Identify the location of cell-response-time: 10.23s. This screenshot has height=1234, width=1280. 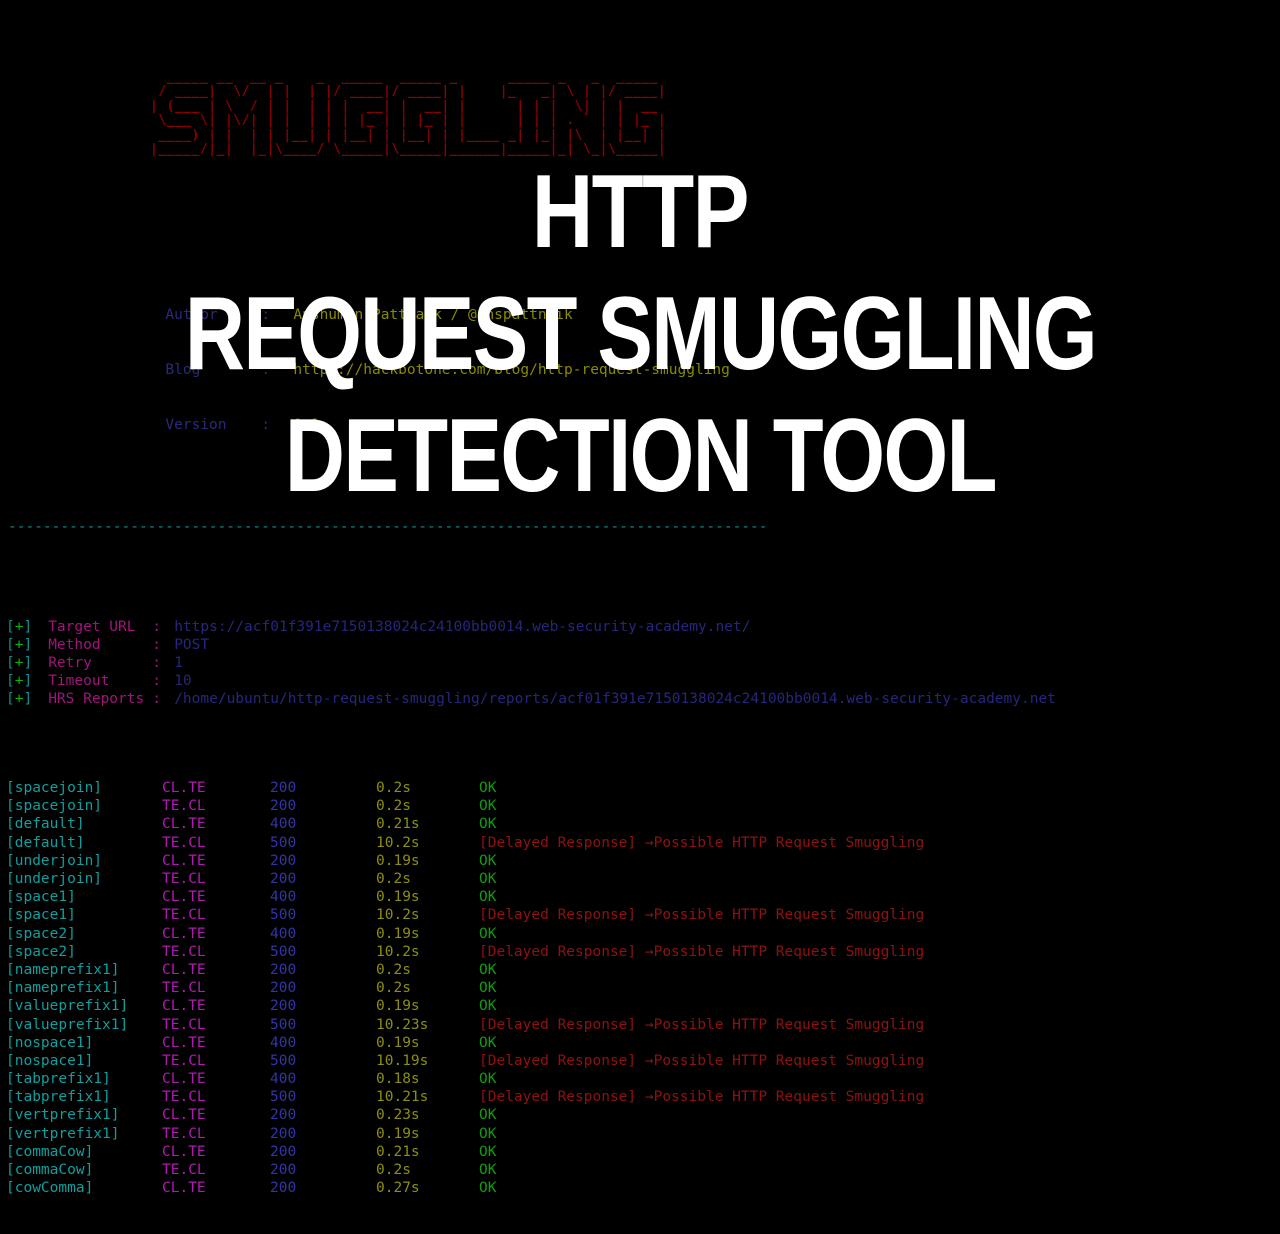
(402, 1024).